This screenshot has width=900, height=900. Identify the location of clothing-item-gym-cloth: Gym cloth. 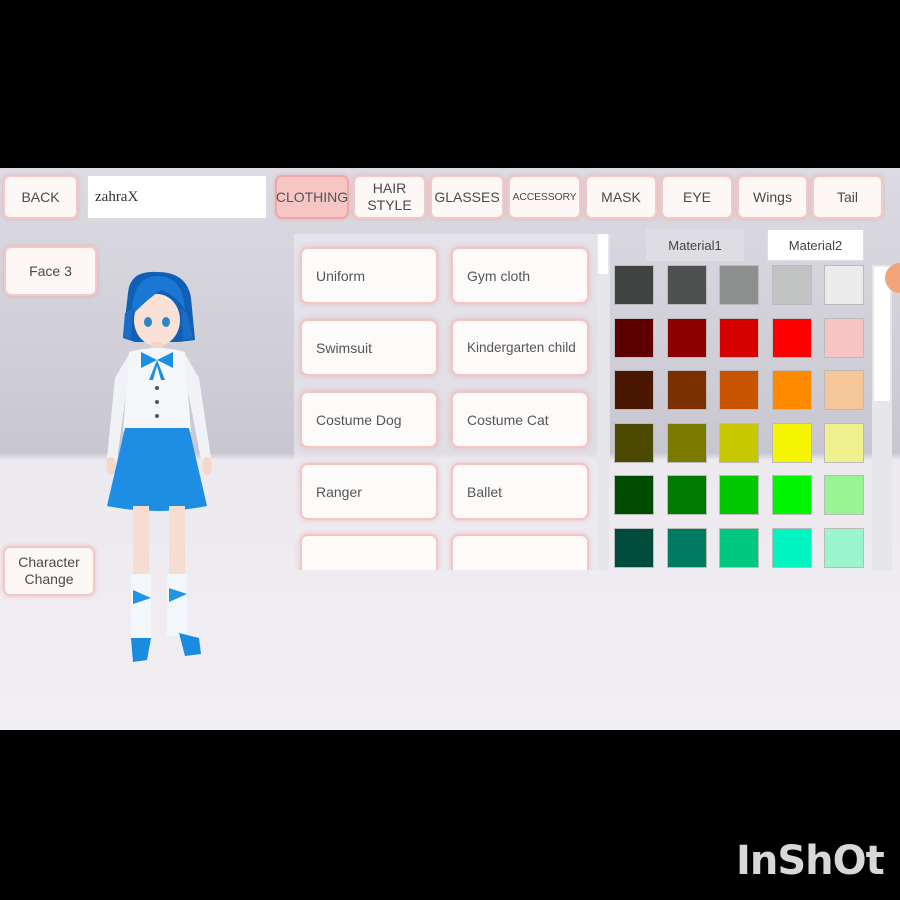
(520, 275).